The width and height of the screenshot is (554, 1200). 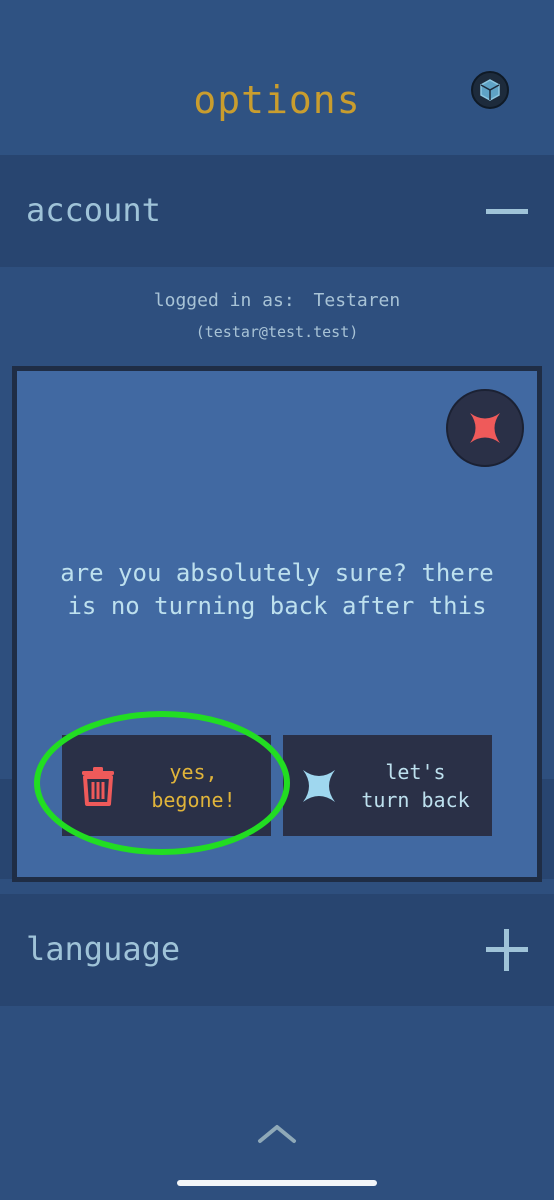 What do you see at coordinates (357, 300) in the screenshot?
I see `username: Testaren` at bounding box center [357, 300].